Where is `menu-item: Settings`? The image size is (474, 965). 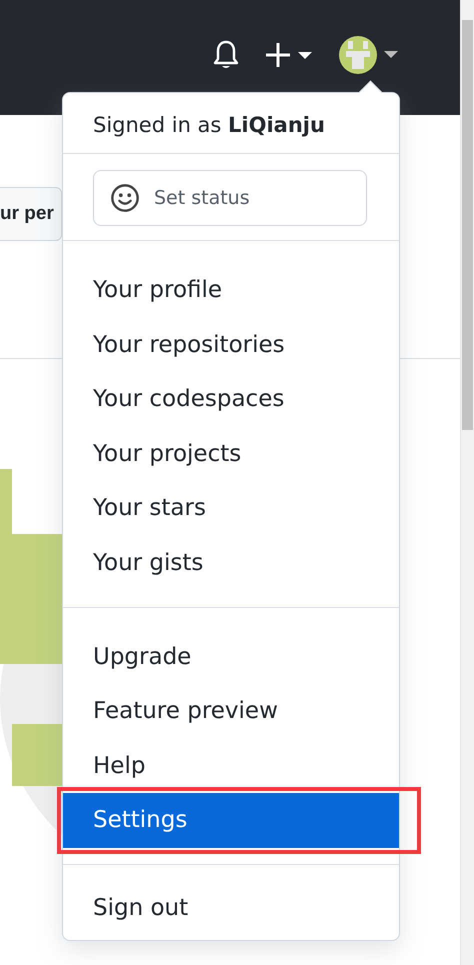
menu-item: Settings is located at coordinates (231, 820).